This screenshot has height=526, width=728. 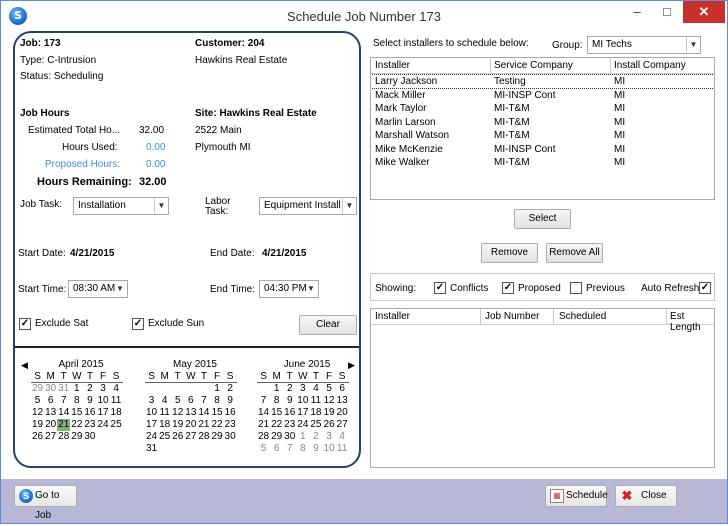 What do you see at coordinates (121, 206) in the screenshot?
I see `job-task-select: Installation ▼` at bounding box center [121, 206].